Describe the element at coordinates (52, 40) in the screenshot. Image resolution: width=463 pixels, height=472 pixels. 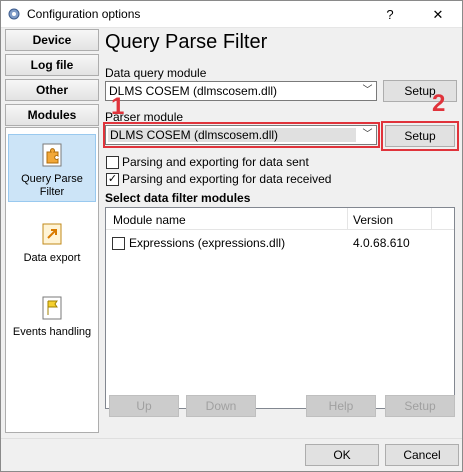
I see `nav-device-button: Device` at that location.